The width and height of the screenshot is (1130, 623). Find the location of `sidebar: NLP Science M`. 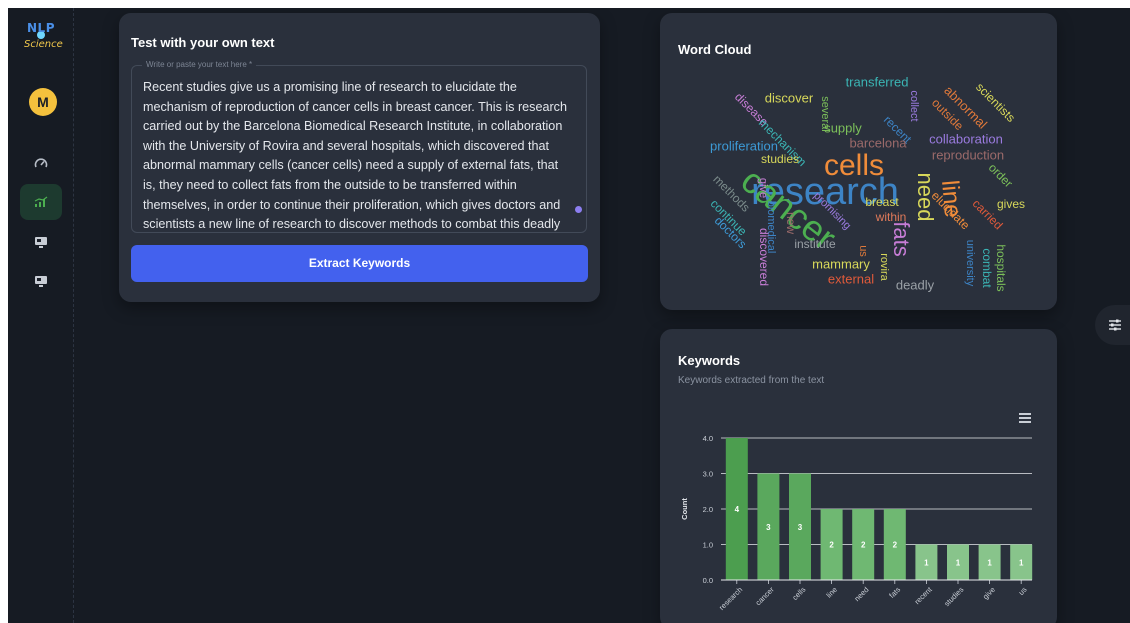

sidebar: NLP Science M is located at coordinates (41, 315).